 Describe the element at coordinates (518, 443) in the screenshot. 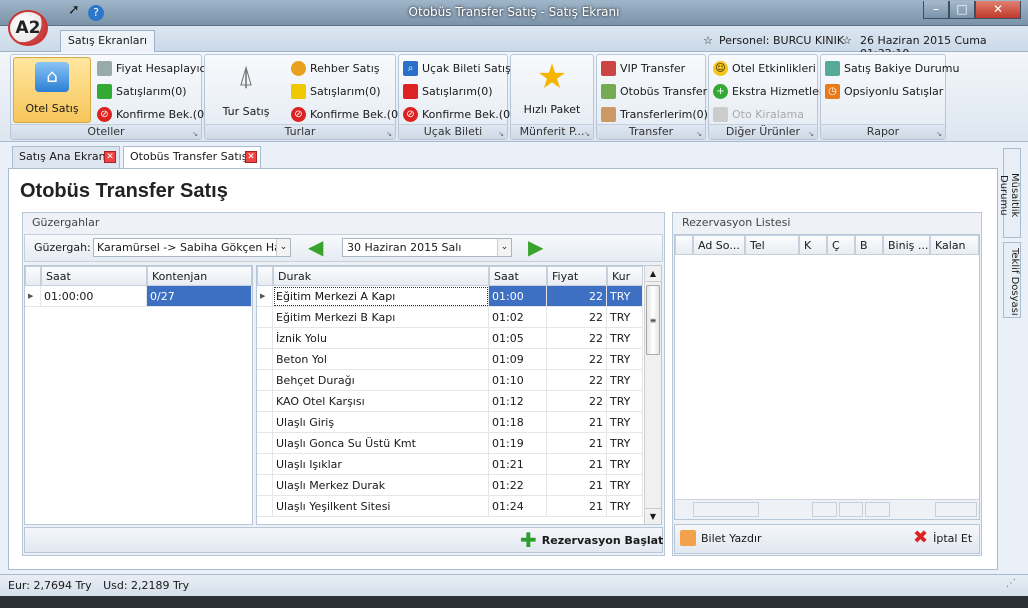

I see `saat-cell: 01:19` at that location.